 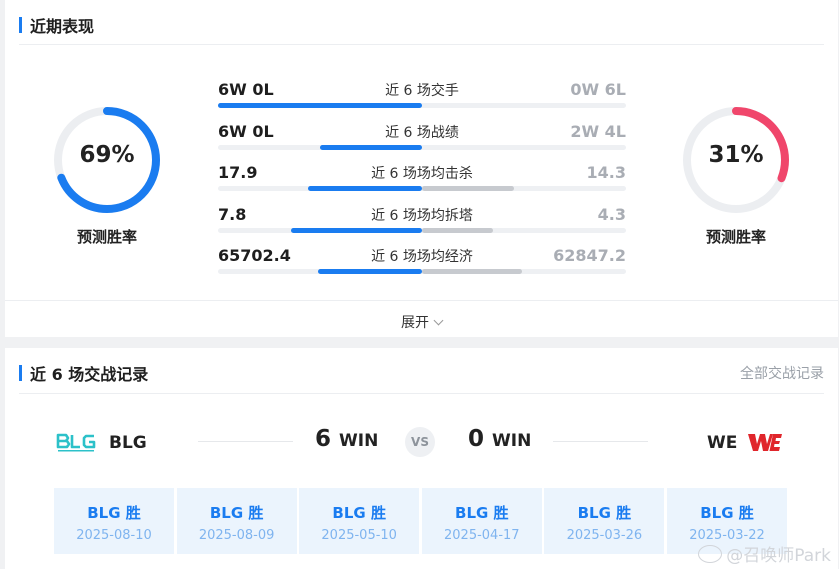 What do you see at coordinates (438, 320) in the screenshot?
I see `chevron-down-icon` at bounding box center [438, 320].